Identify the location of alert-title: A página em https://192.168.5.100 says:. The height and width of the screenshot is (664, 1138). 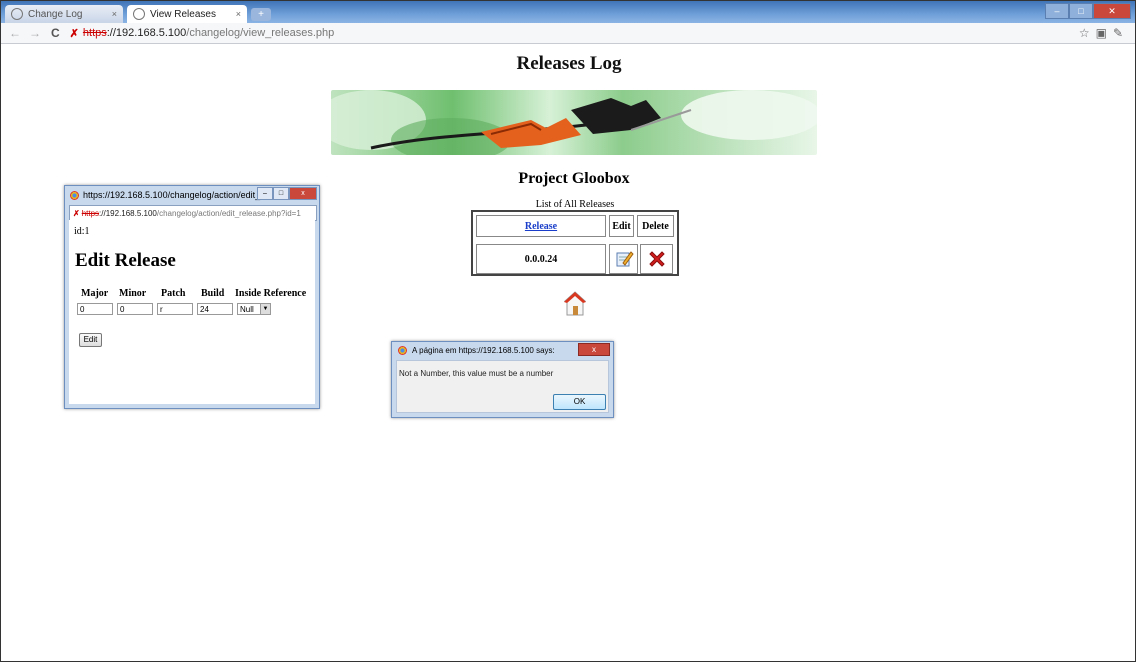
(483, 350).